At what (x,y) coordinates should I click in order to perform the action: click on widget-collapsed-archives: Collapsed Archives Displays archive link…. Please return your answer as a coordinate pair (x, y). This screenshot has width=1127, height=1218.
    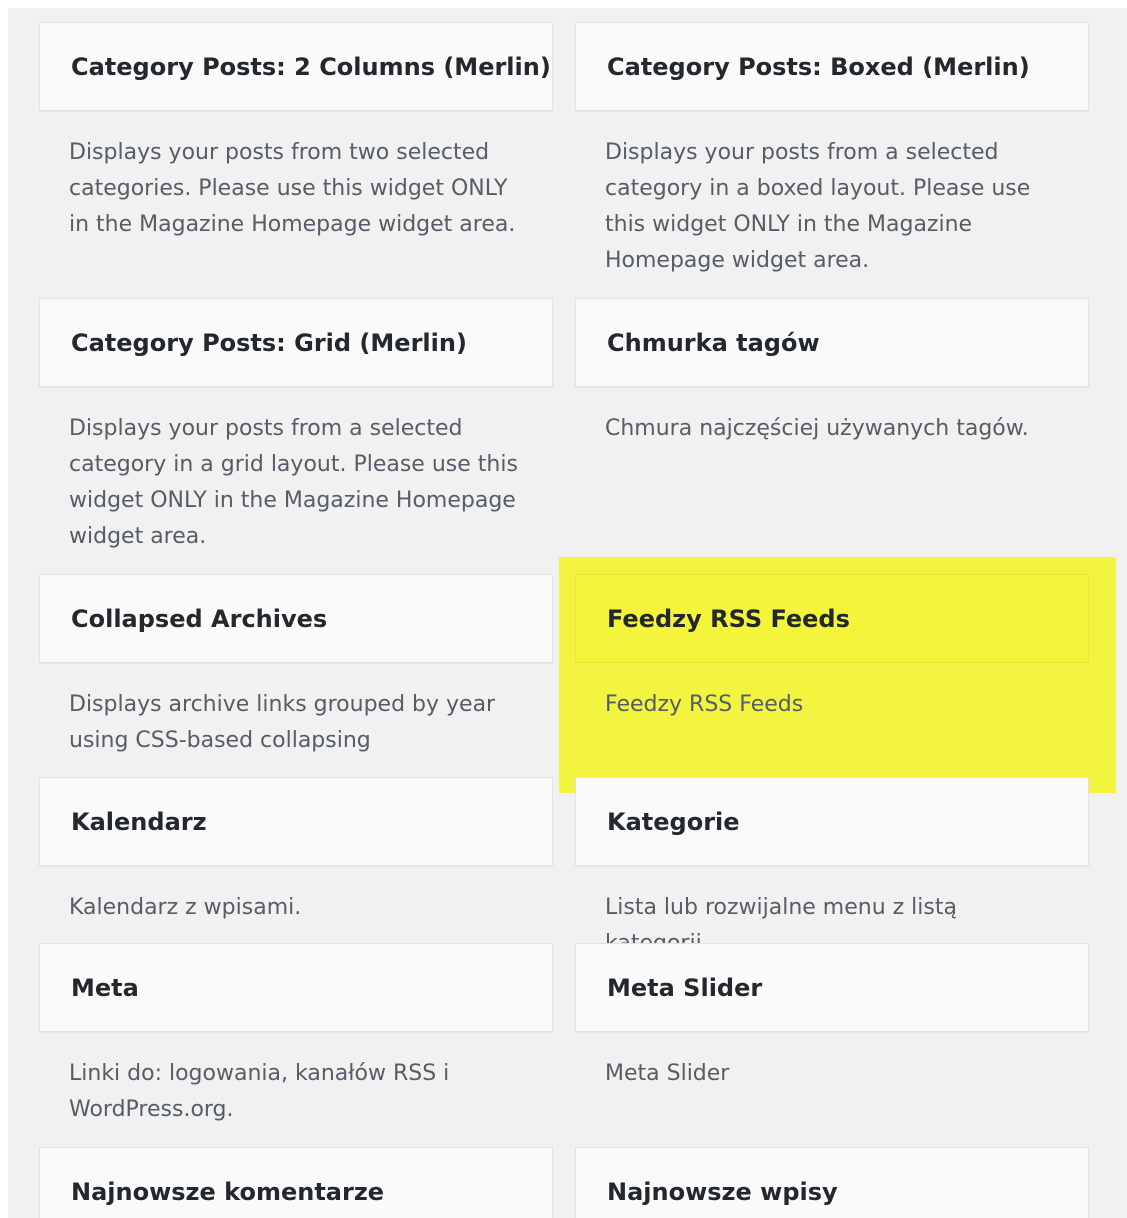
    Looking at the image, I should click on (296, 666).